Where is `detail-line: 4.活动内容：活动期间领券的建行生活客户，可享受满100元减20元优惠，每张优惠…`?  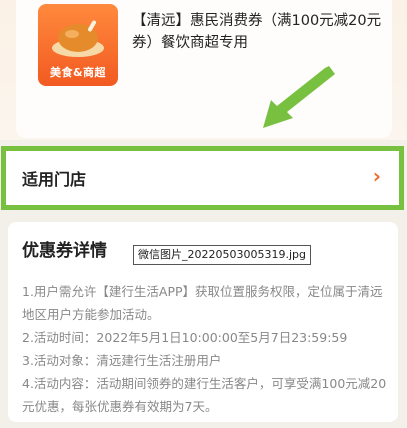
detail-line: 4.活动内容：活动期间领券的建行生活客户，可享受满100元减20元优惠，每张优惠… is located at coordinates (204, 395).